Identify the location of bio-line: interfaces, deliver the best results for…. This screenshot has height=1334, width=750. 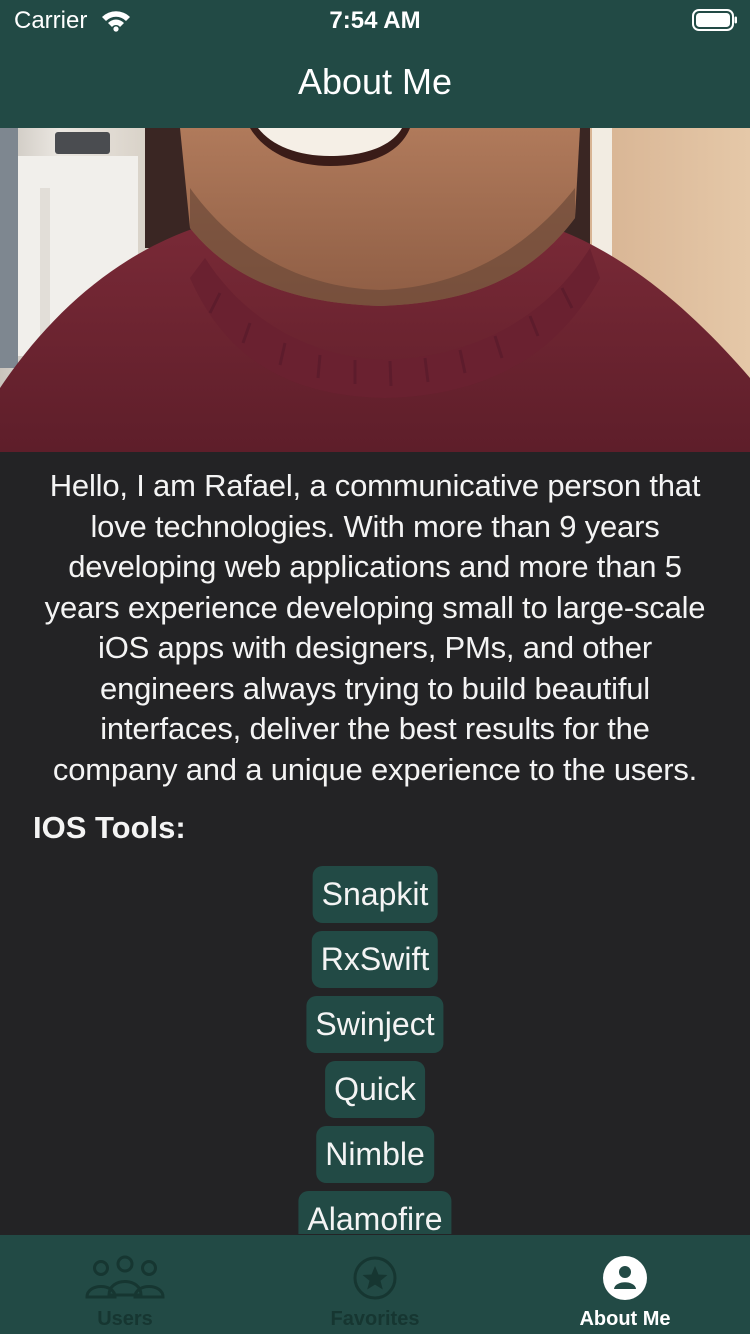
(375, 728).